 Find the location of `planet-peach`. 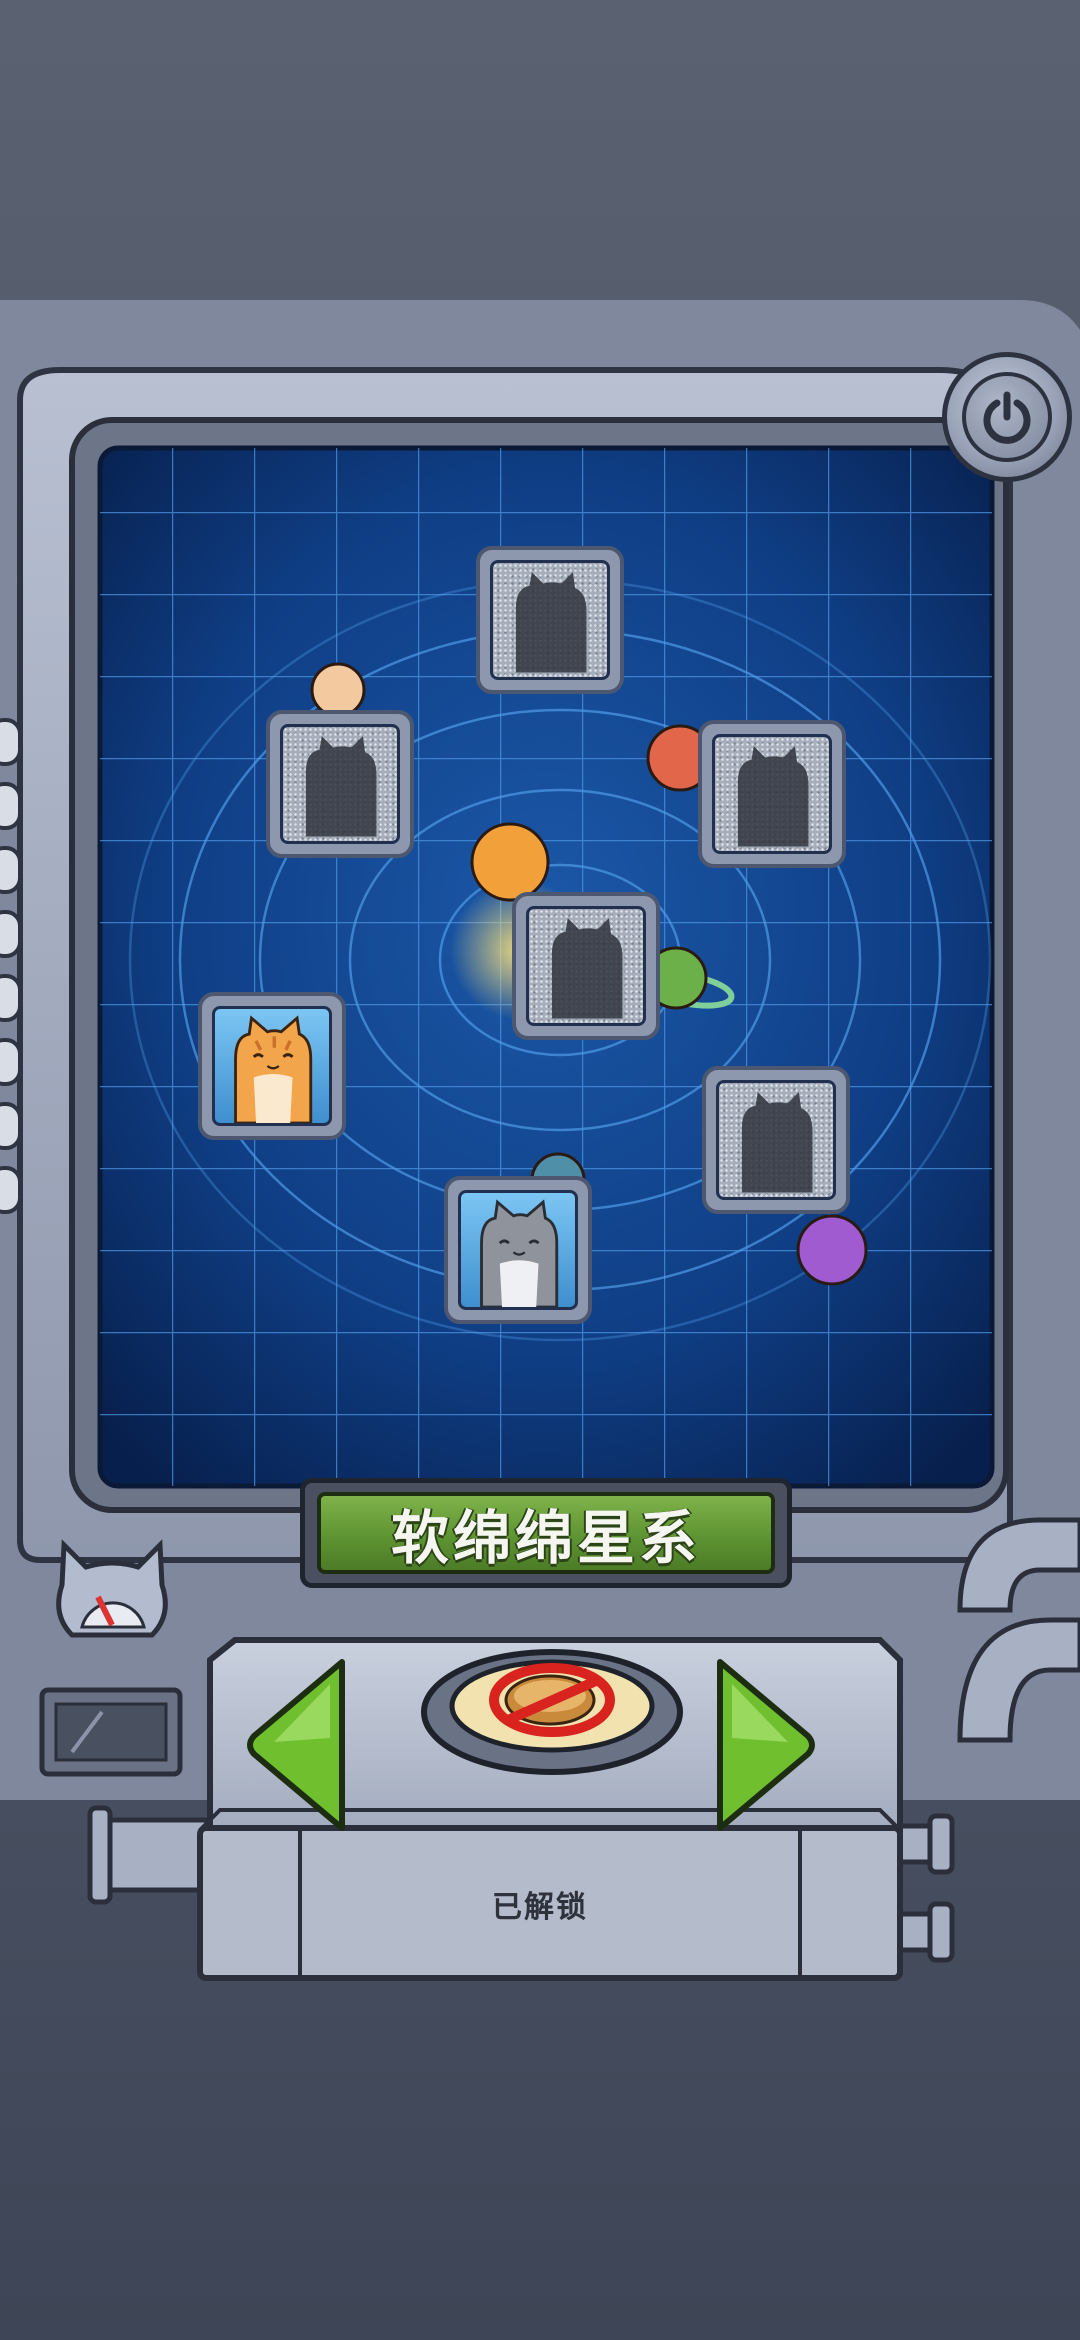

planet-peach is located at coordinates (338, 690).